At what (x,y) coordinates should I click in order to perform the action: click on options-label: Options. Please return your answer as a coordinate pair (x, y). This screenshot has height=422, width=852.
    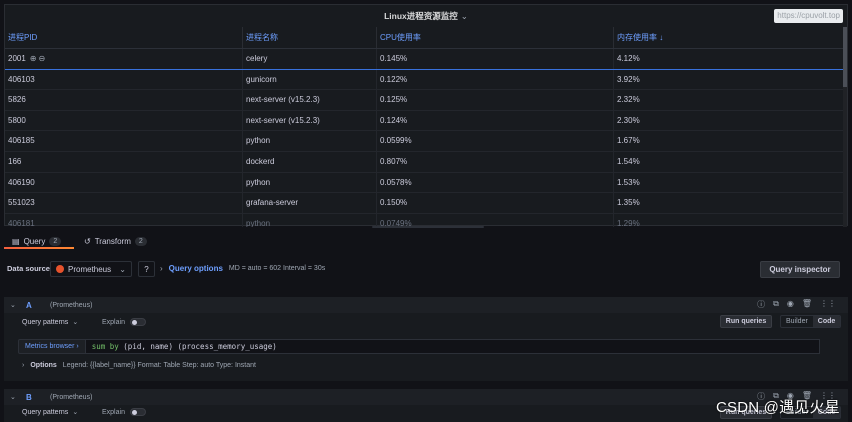
    Looking at the image, I should click on (43, 365).